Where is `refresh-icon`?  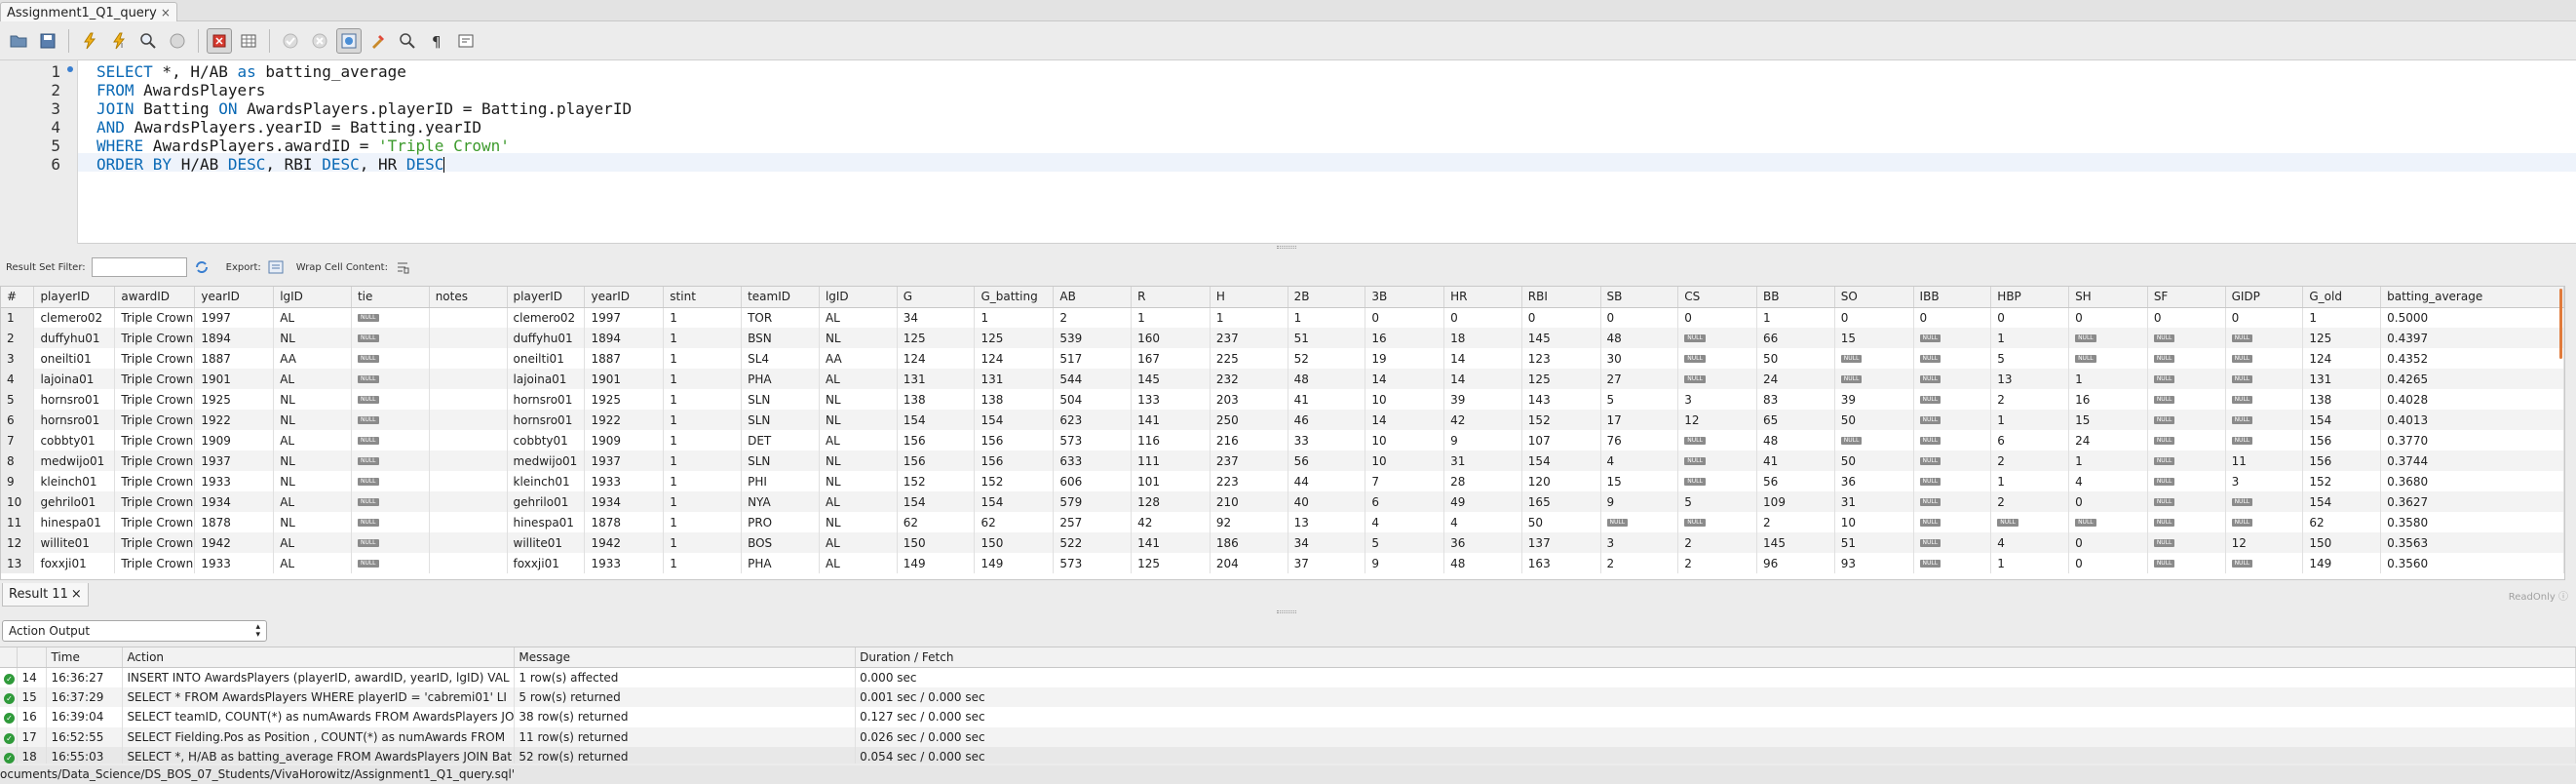
refresh-icon is located at coordinates (202, 267).